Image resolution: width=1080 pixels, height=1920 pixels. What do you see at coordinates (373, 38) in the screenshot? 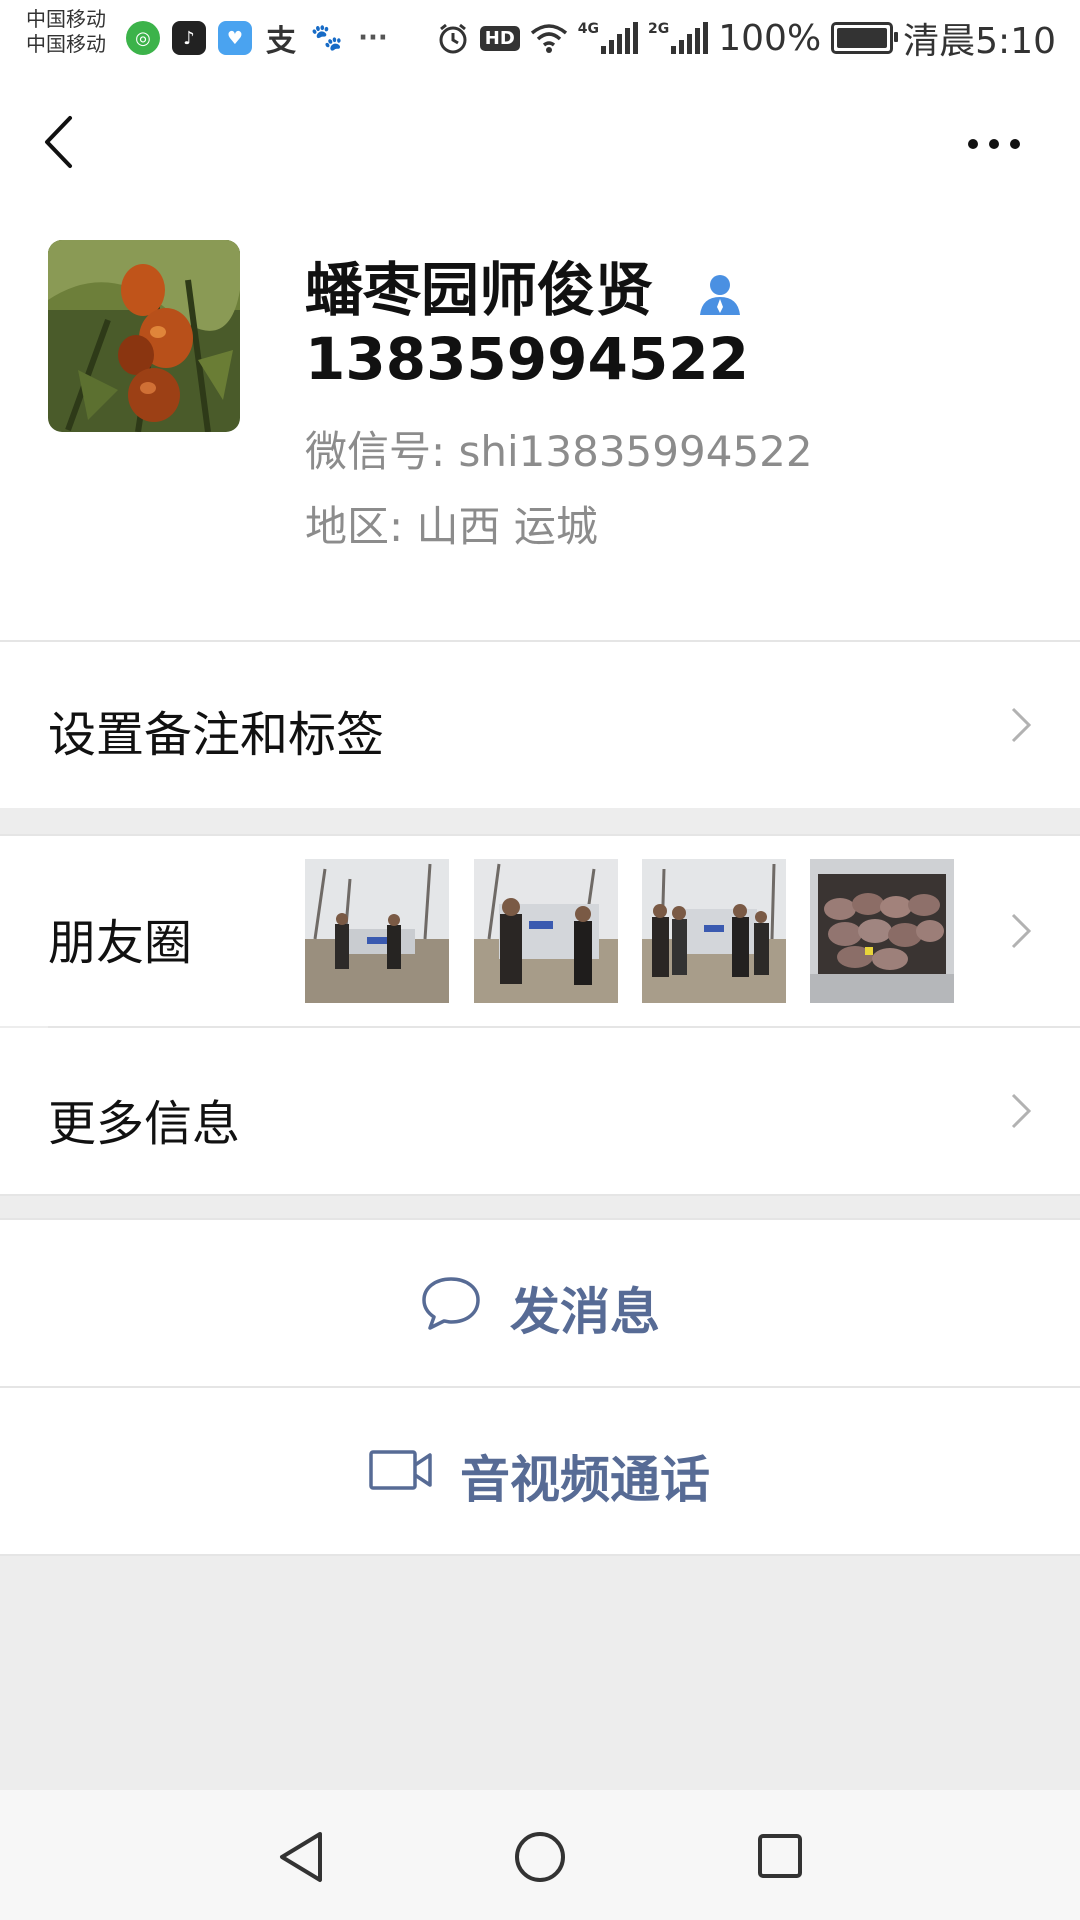
I see `more-dots-icon: ···` at bounding box center [373, 38].